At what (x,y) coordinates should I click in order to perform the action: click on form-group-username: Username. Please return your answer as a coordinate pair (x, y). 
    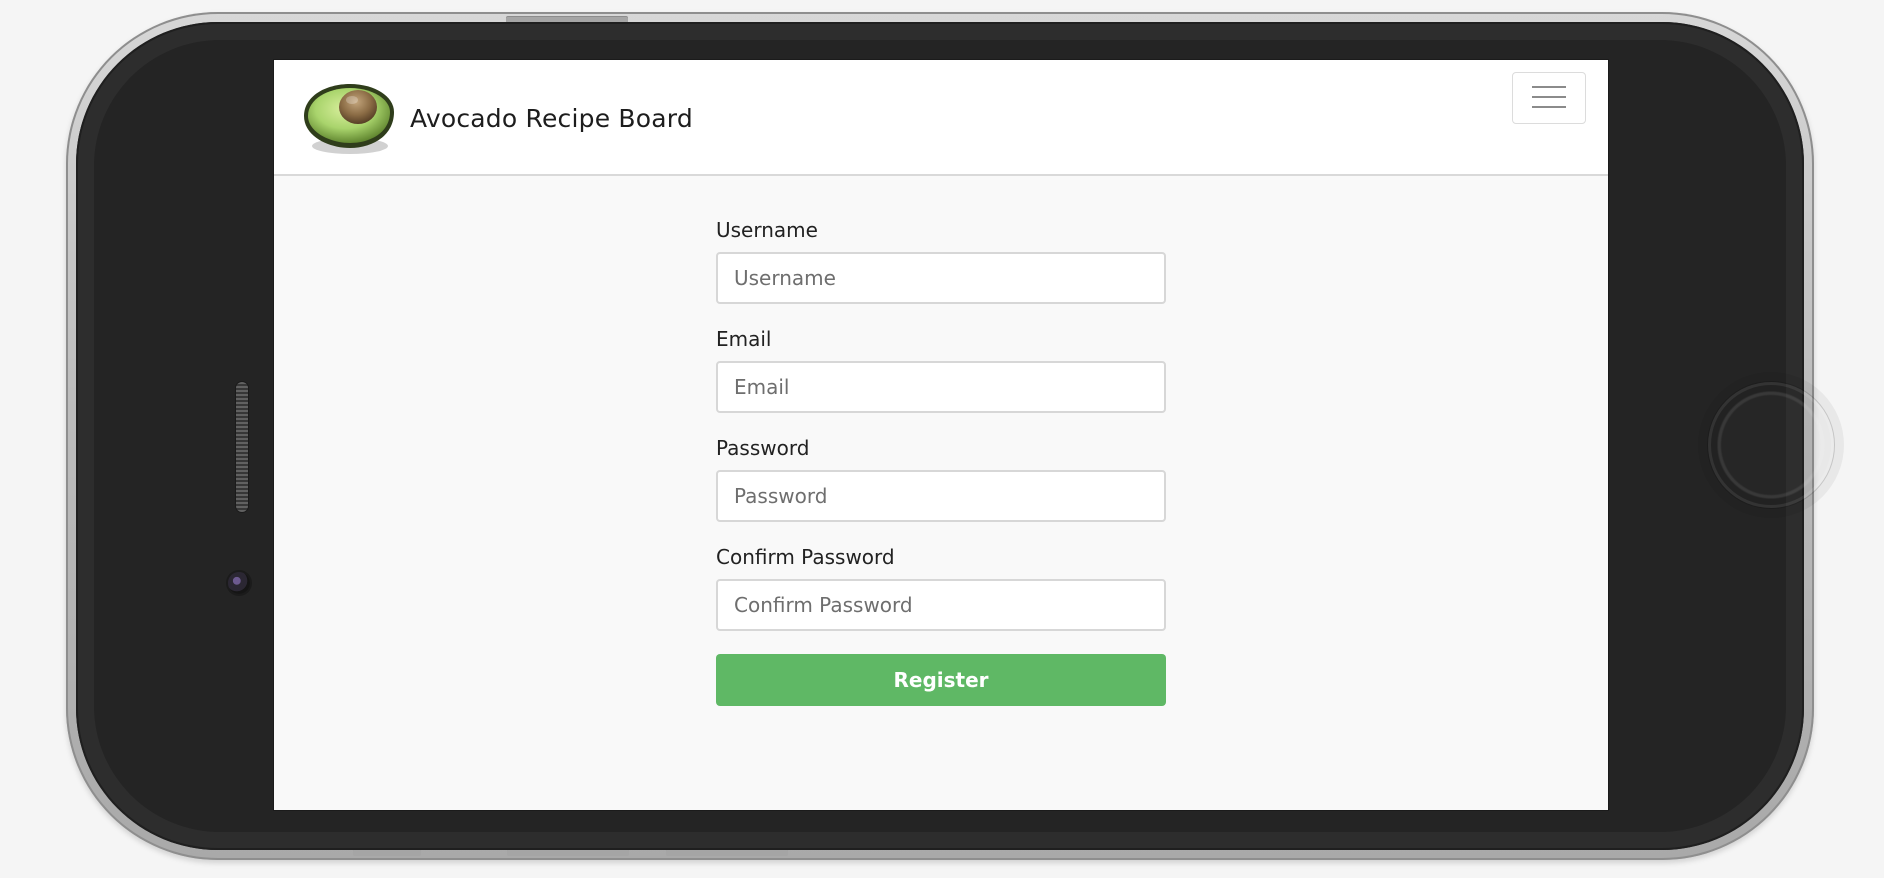
    Looking at the image, I should click on (941, 261).